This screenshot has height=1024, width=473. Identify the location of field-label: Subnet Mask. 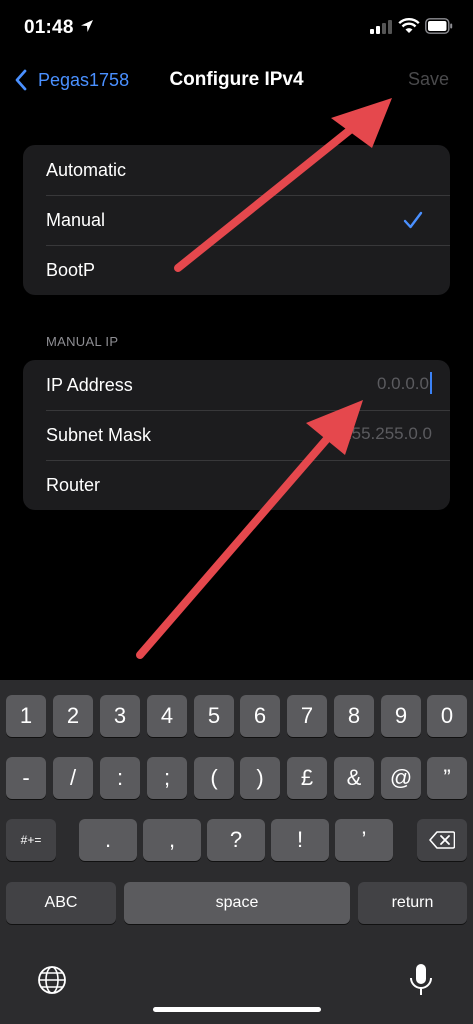
(99, 434).